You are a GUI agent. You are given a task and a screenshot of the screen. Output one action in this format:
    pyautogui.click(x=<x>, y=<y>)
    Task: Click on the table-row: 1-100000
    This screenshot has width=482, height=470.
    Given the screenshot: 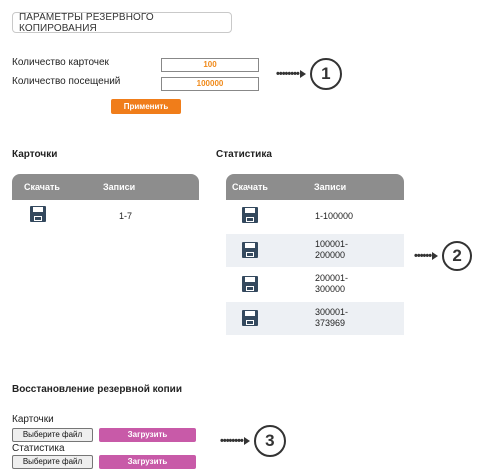 What is the action you would take?
    pyautogui.click(x=315, y=216)
    